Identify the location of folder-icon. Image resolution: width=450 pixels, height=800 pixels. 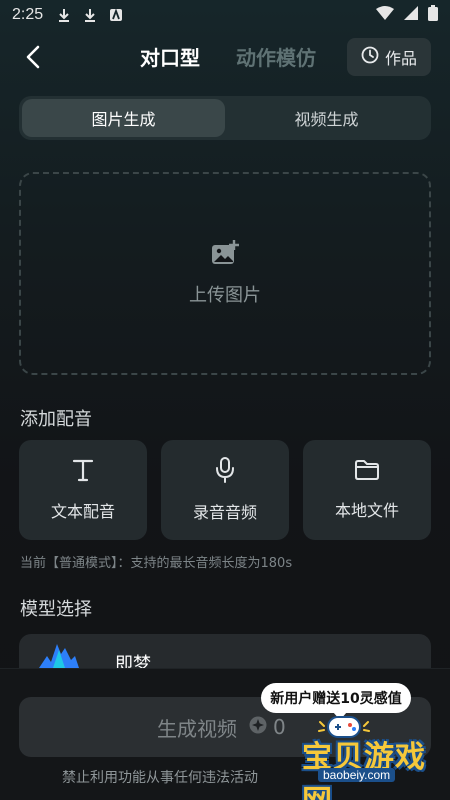
(367, 472).